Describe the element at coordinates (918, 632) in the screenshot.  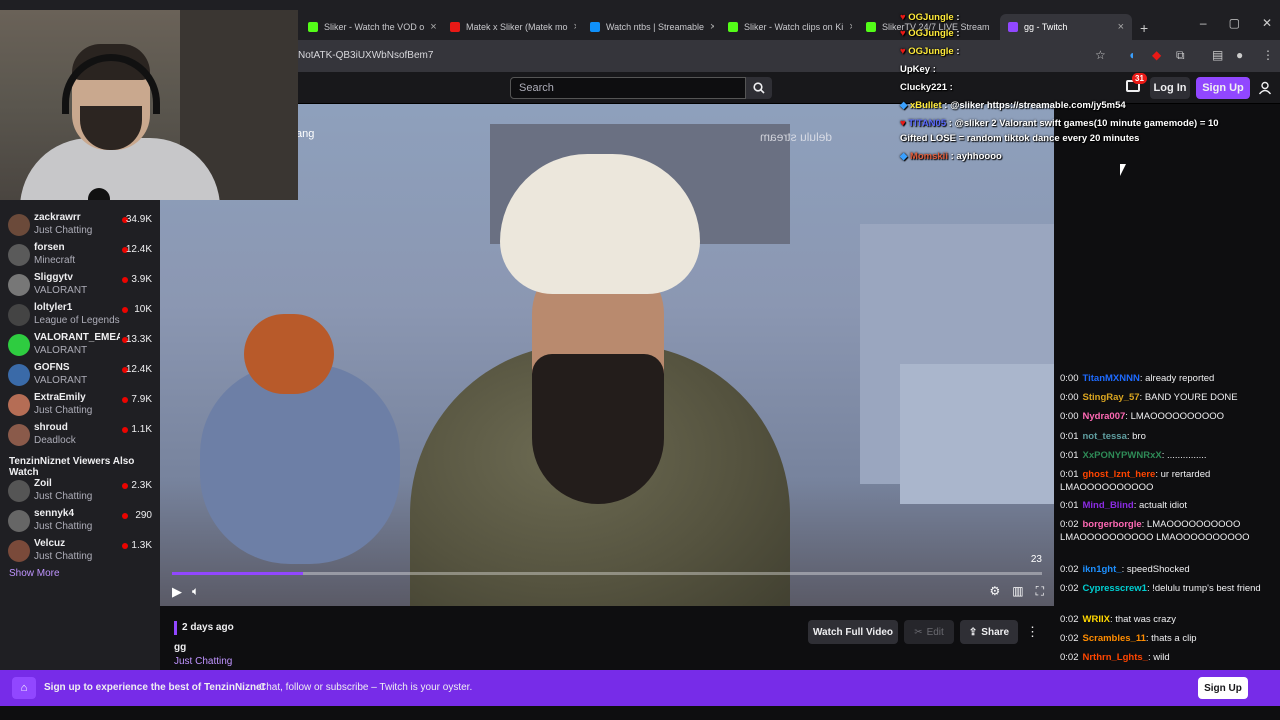
I see `scissors-icon: ✂` at that location.